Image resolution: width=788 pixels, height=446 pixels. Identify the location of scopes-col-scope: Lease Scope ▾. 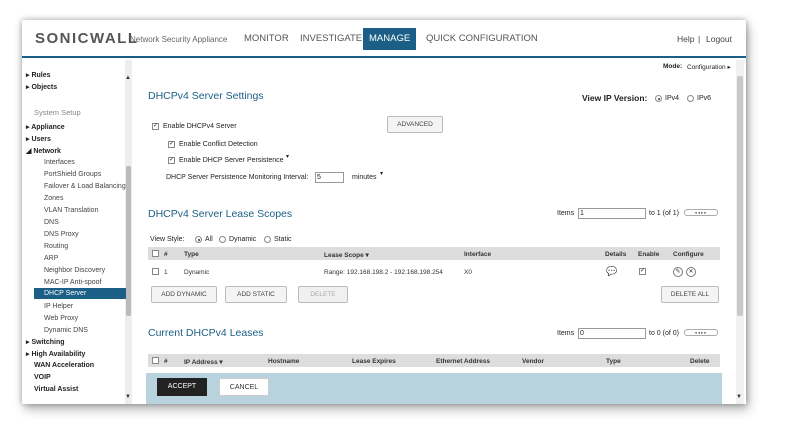
(346, 255).